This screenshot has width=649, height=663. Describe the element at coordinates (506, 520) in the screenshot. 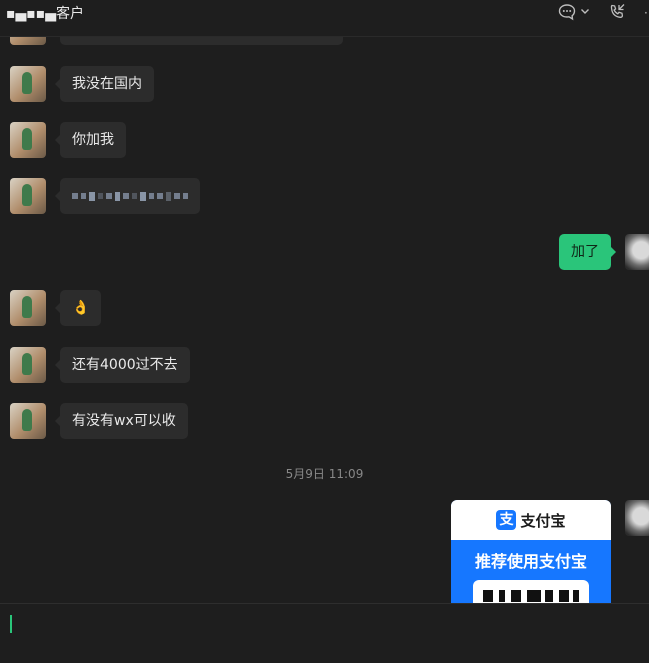

I see `alipay-logo-icon: 支` at that location.